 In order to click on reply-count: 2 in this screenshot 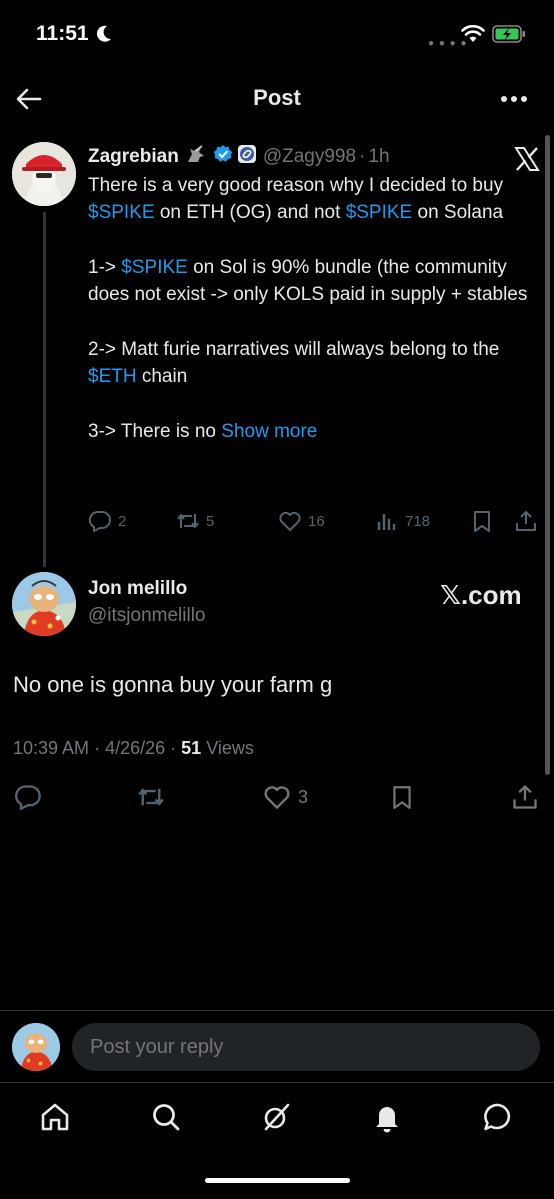, I will do `click(122, 521)`.